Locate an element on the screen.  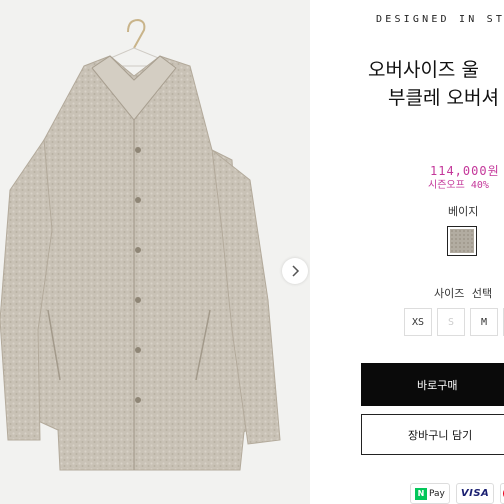
color-swatch-beige is located at coordinates (462, 241).